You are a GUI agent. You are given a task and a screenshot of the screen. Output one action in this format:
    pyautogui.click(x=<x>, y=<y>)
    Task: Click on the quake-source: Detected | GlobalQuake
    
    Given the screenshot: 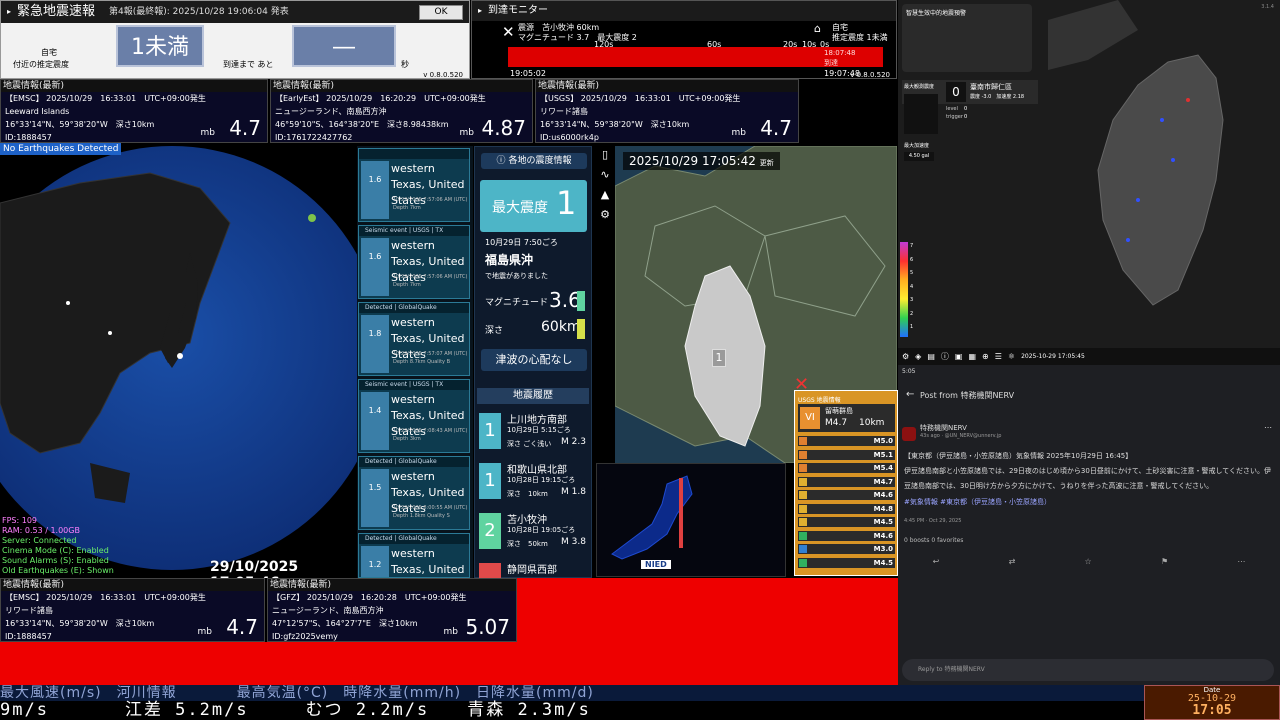 What is the action you would take?
    pyautogui.click(x=414, y=539)
    